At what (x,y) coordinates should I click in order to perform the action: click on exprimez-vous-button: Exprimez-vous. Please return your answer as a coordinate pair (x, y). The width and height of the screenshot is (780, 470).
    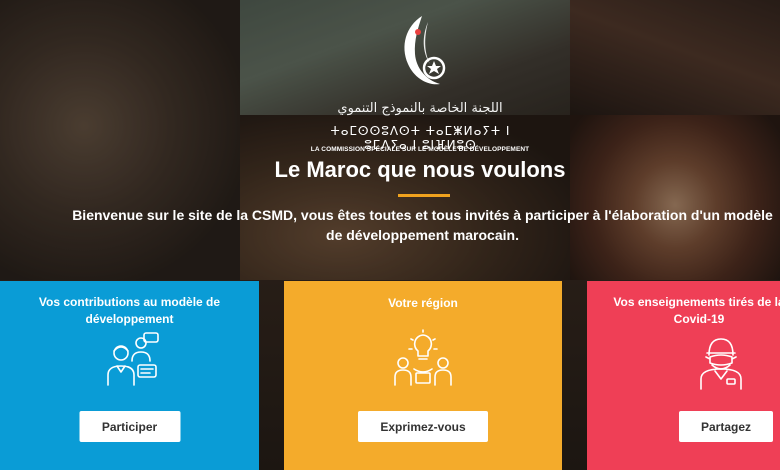
    Looking at the image, I should click on (423, 426).